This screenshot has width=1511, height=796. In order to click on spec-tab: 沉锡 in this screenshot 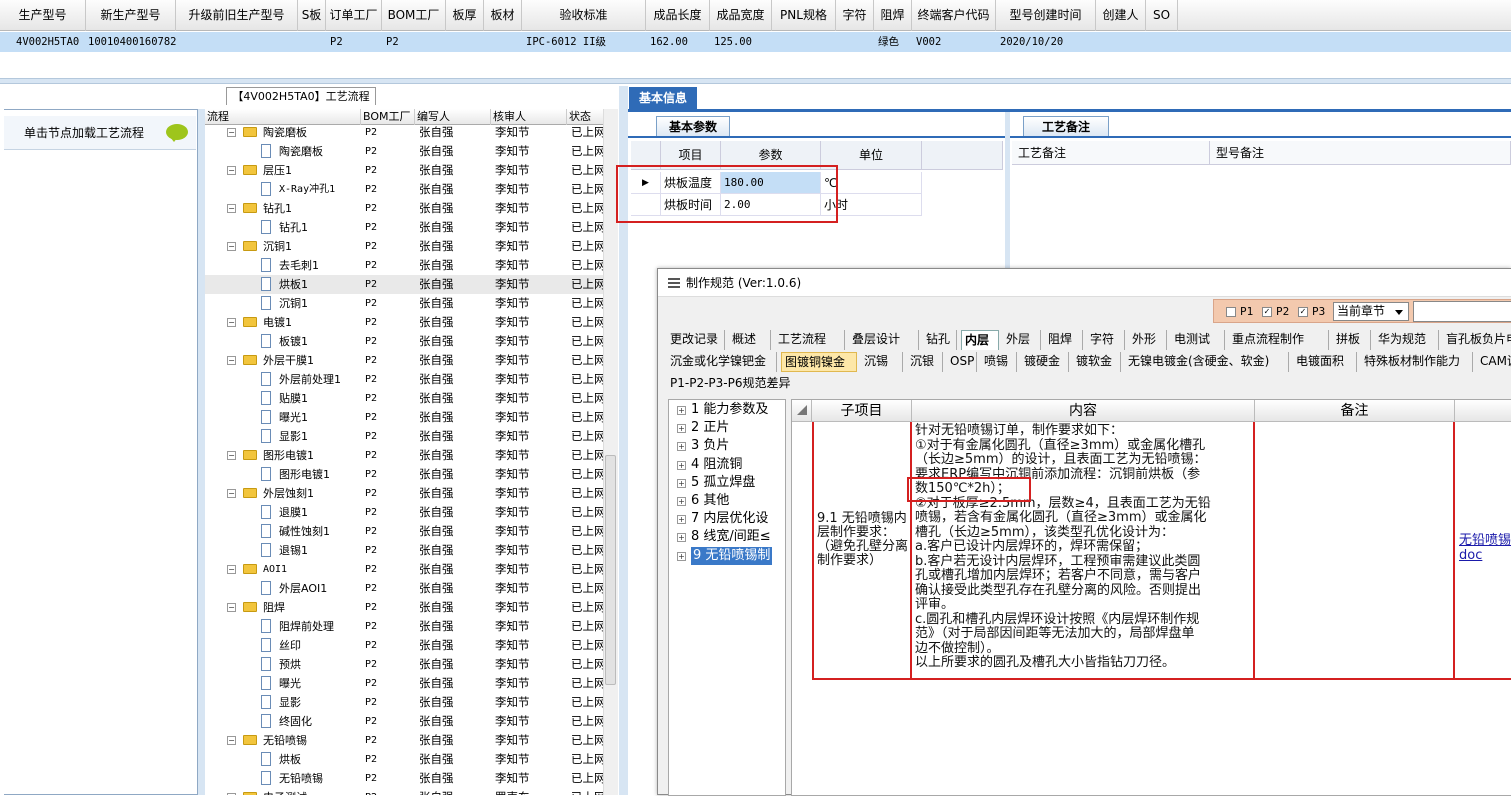, I will do `click(882, 362)`.